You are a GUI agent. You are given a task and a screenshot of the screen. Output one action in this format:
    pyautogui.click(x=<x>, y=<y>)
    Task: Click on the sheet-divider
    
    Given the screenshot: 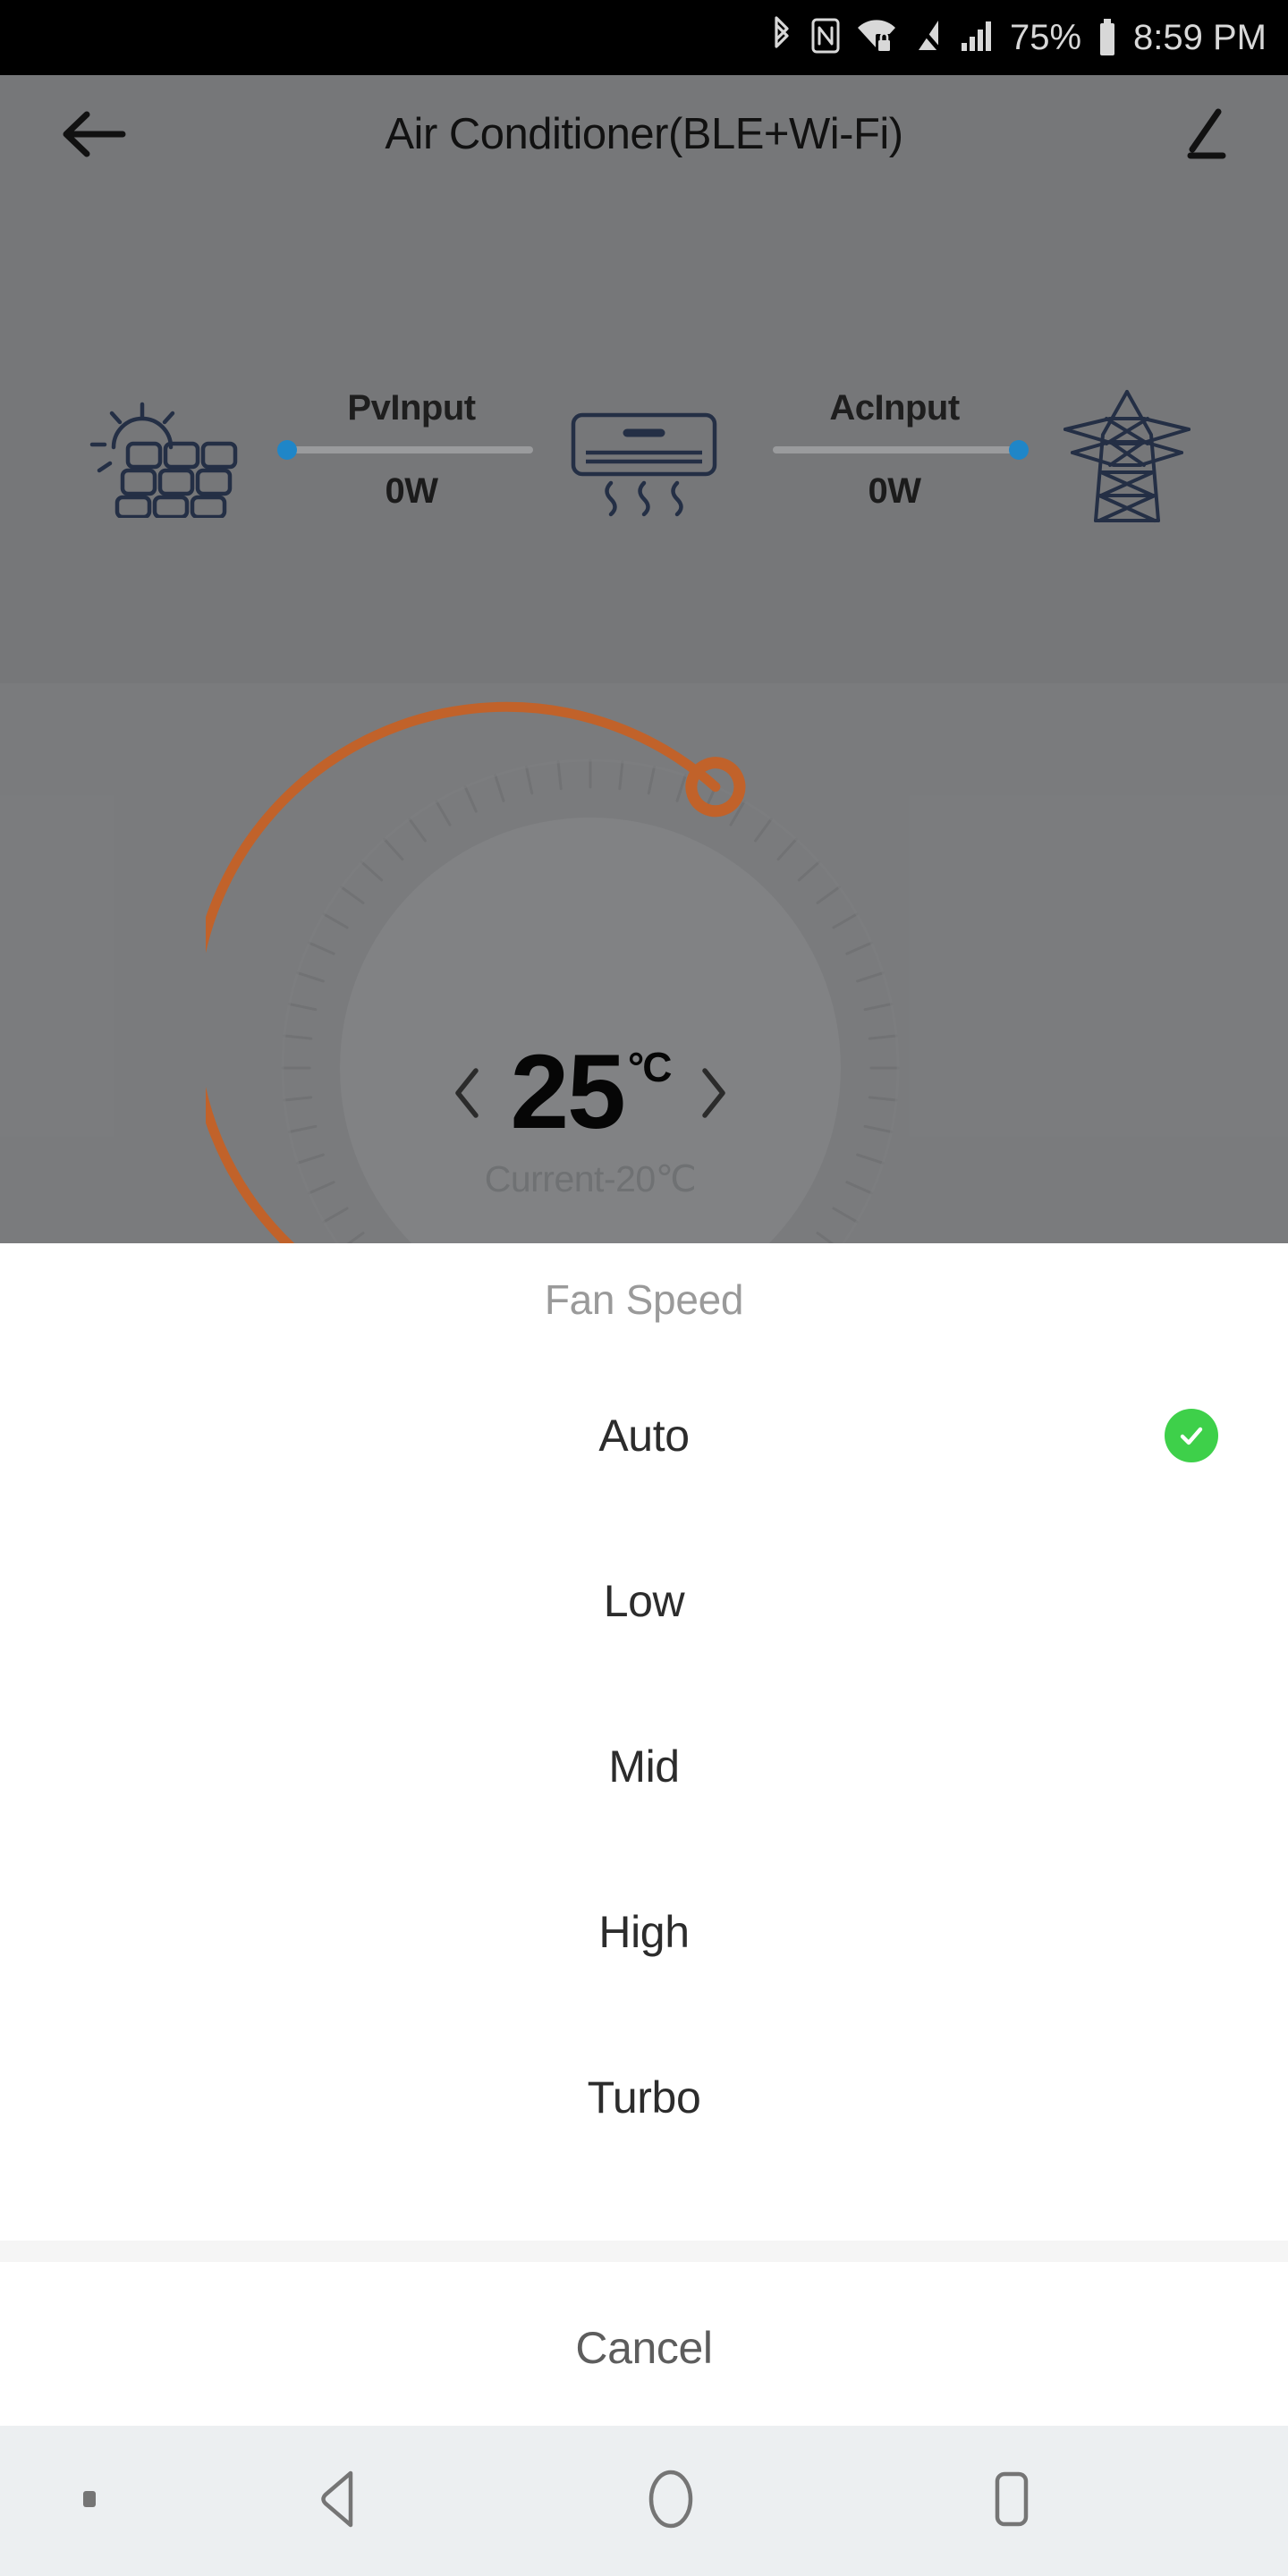 What is the action you would take?
    pyautogui.click(x=644, y=2251)
    